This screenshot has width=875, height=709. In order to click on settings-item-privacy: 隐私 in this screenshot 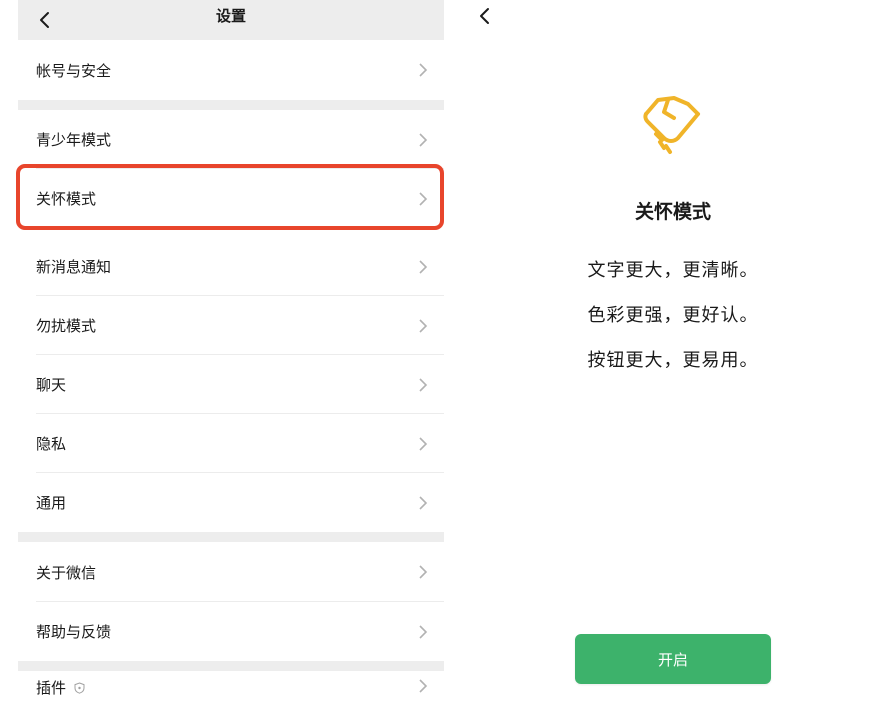, I will do `click(231, 443)`.